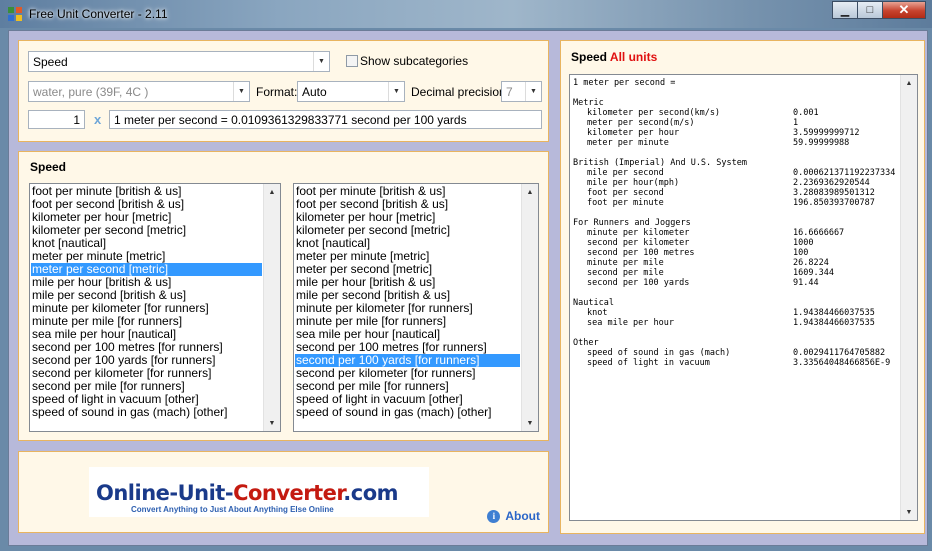  Describe the element at coordinates (179, 61) in the screenshot. I see `category-dropdown: Speed ▼` at that location.